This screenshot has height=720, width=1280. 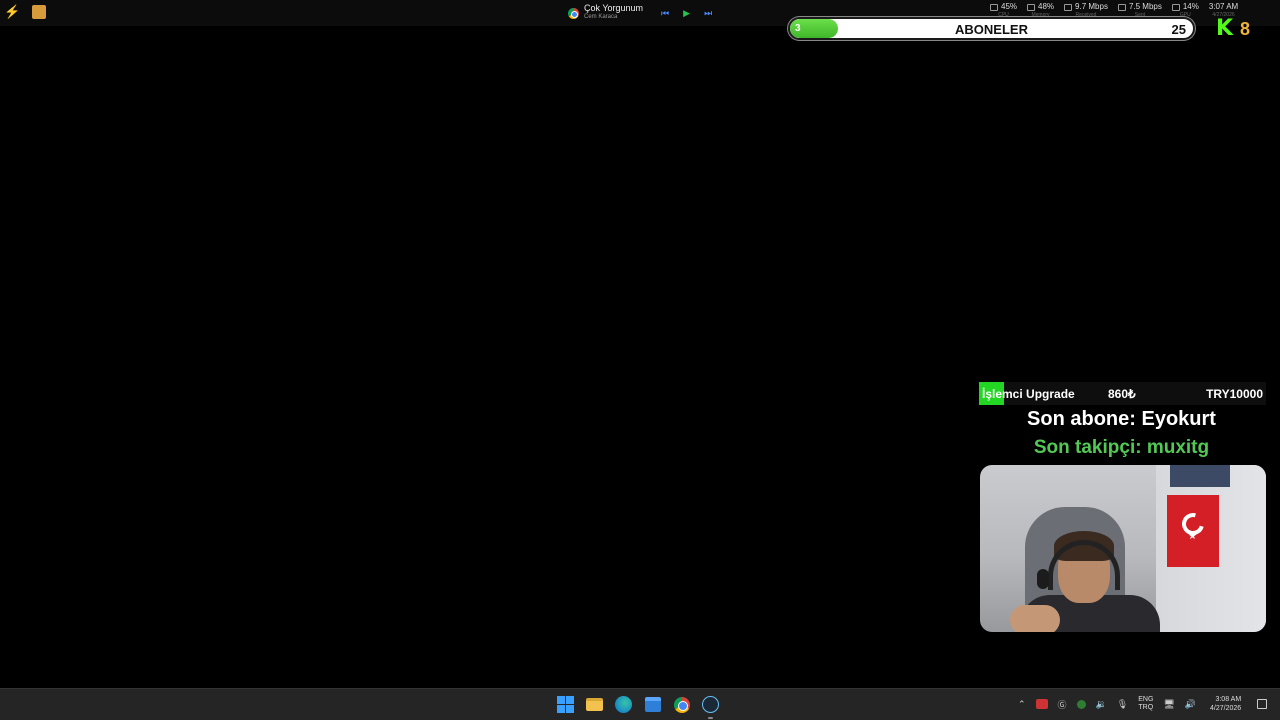 I want to click on headset-earcup, so click(x=1043, y=579).